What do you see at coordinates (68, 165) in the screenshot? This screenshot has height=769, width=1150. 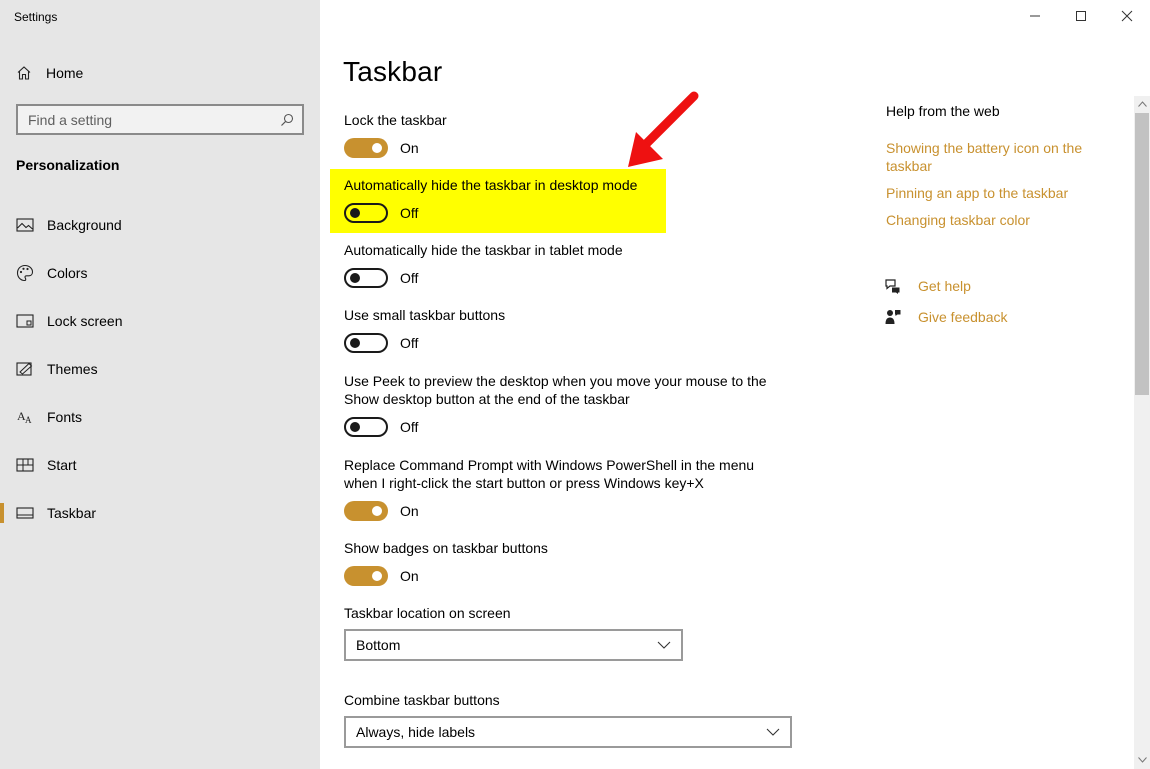 I see `section-heading: Personalization` at bounding box center [68, 165].